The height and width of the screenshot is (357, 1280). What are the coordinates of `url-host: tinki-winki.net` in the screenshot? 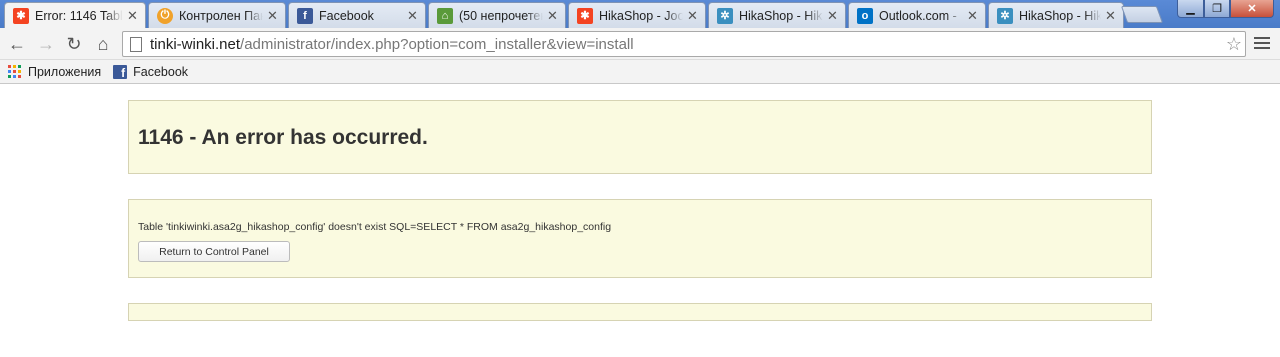 It's located at (195, 44).